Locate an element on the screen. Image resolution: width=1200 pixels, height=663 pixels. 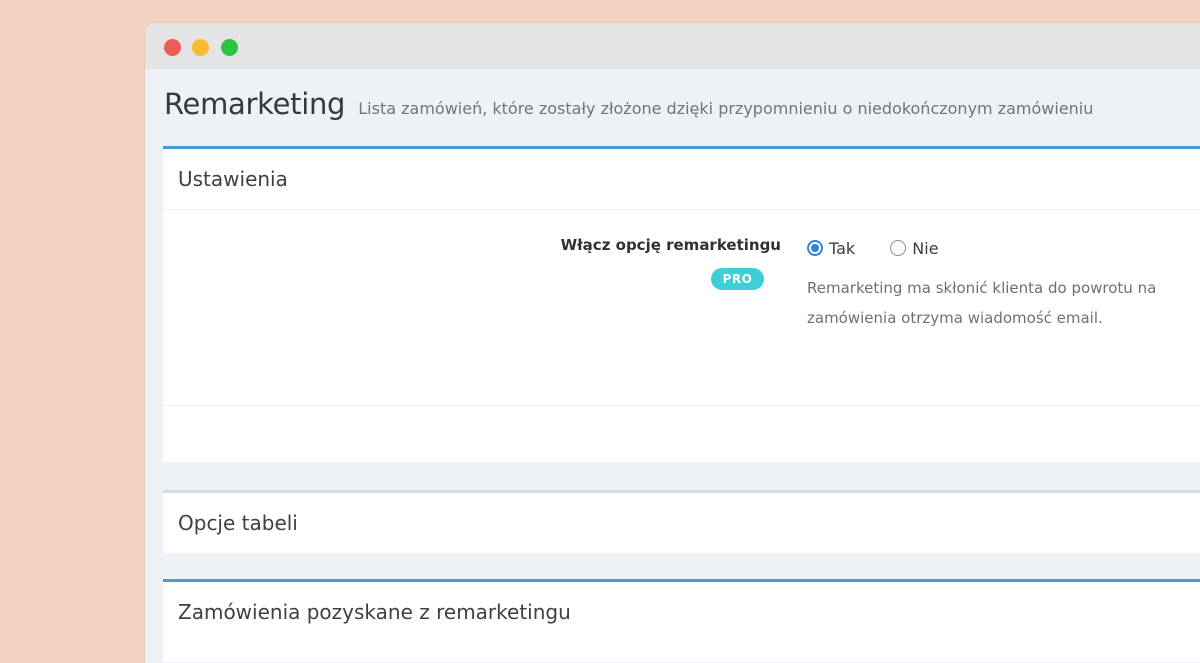
radio-label-nie: Nie is located at coordinates (925, 248).